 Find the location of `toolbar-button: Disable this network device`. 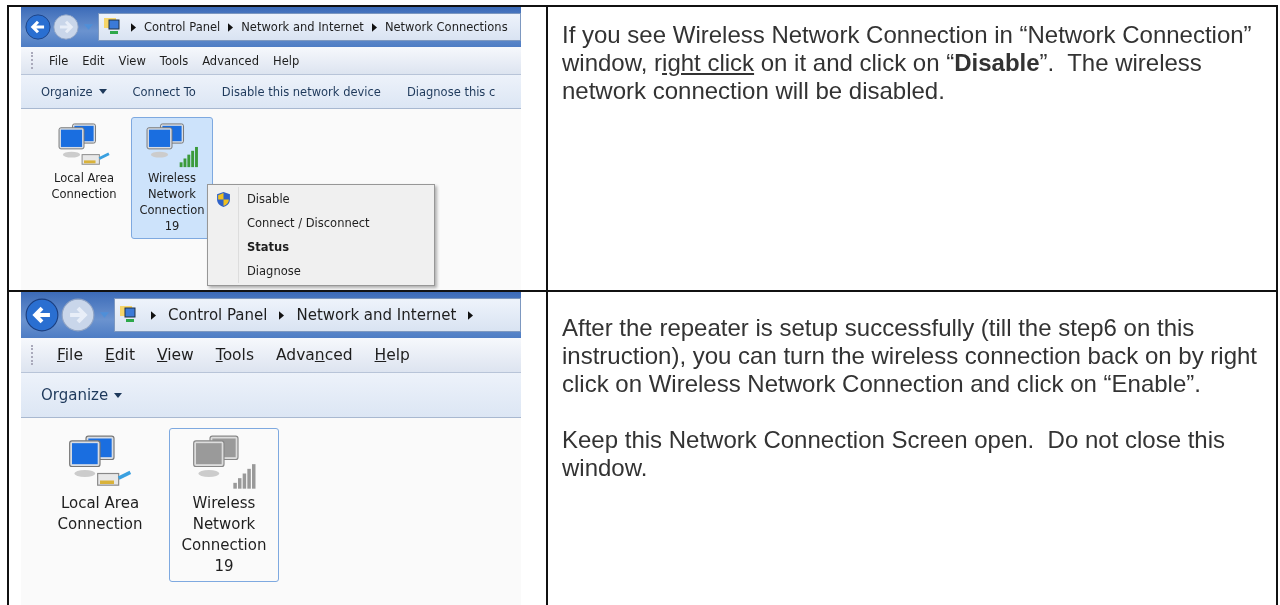

toolbar-button: Disable this network device is located at coordinates (302, 91).